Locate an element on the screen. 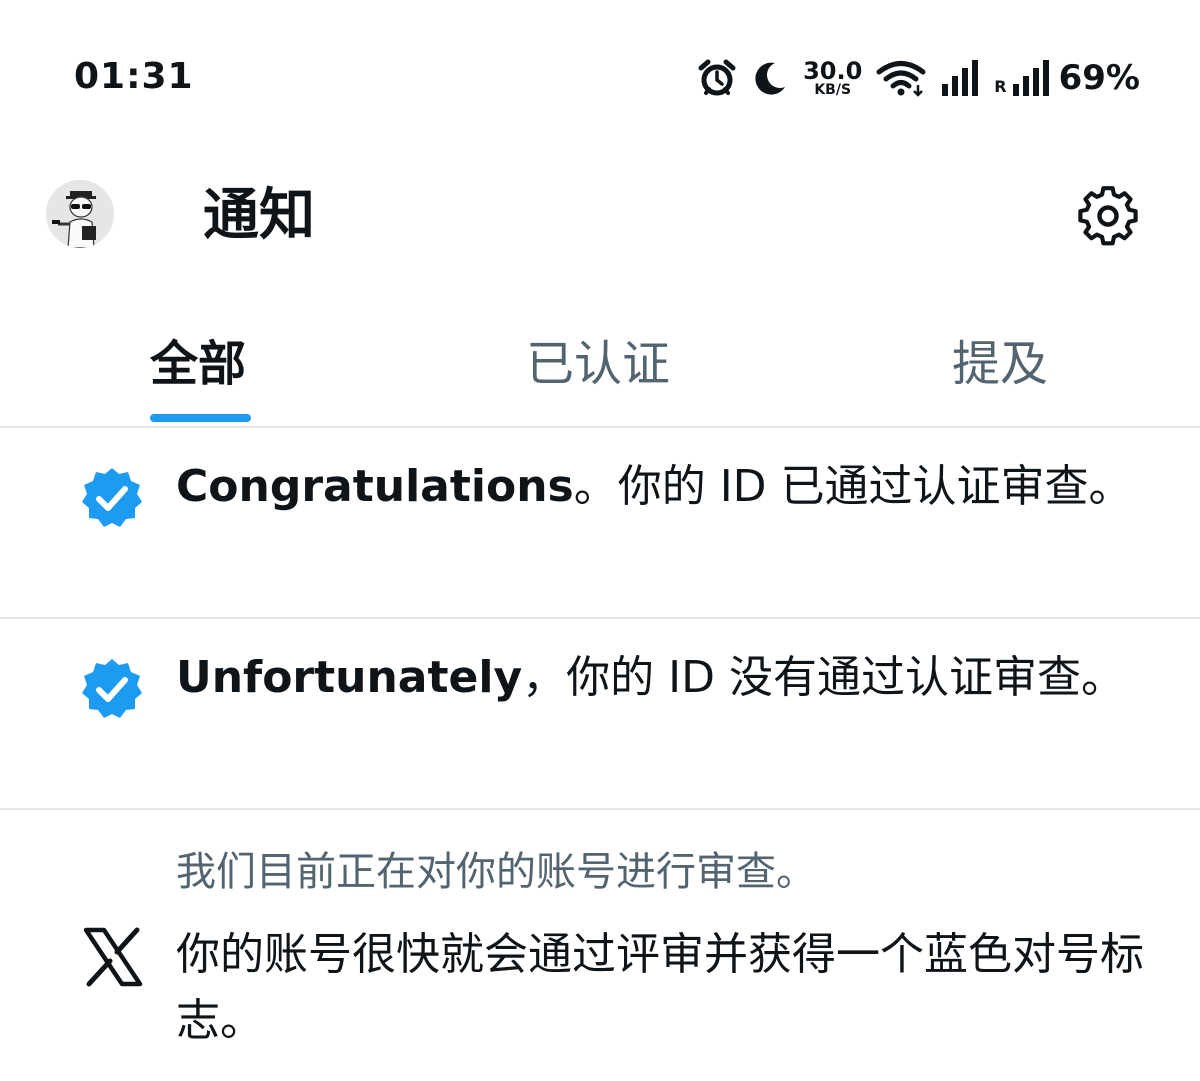 The width and height of the screenshot is (1200, 1081). network-speed-unit: KB/S is located at coordinates (833, 90).